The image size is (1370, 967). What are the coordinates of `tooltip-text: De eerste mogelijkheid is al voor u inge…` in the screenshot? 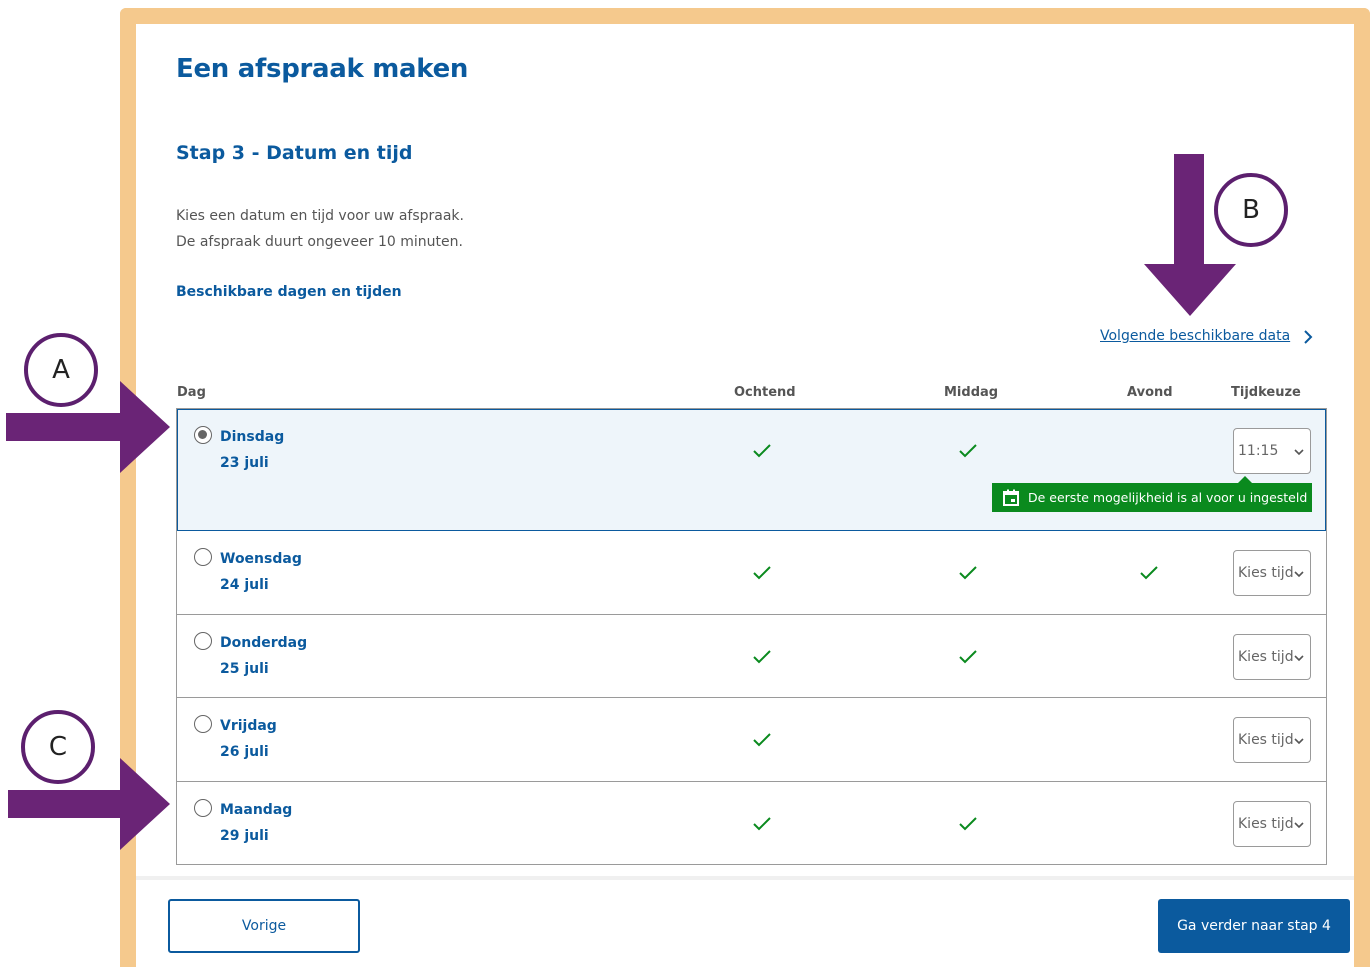 It's located at (1168, 497).